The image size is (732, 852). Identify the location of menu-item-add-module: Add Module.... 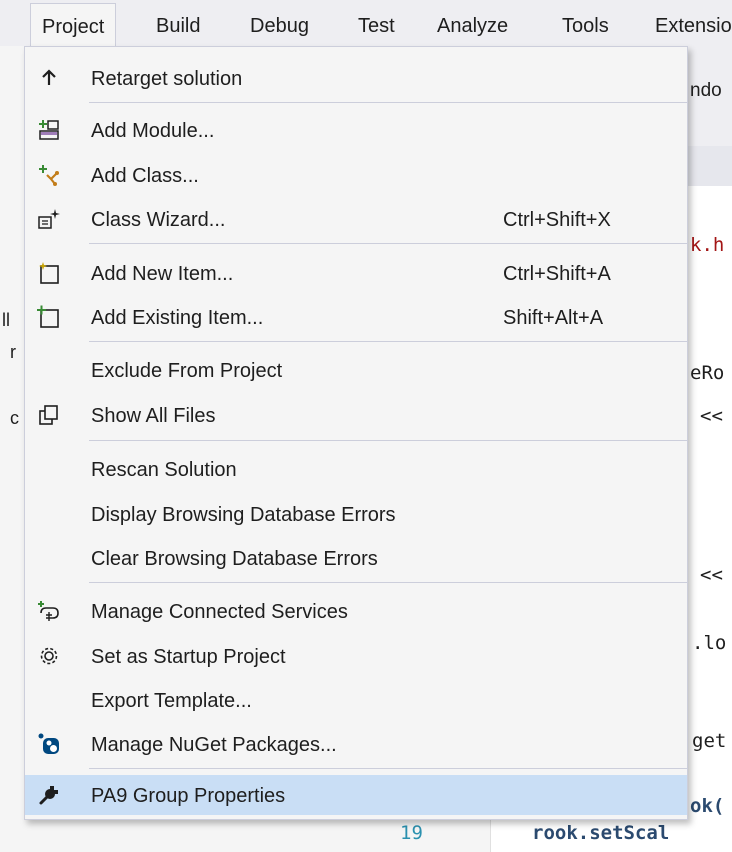
(356, 130).